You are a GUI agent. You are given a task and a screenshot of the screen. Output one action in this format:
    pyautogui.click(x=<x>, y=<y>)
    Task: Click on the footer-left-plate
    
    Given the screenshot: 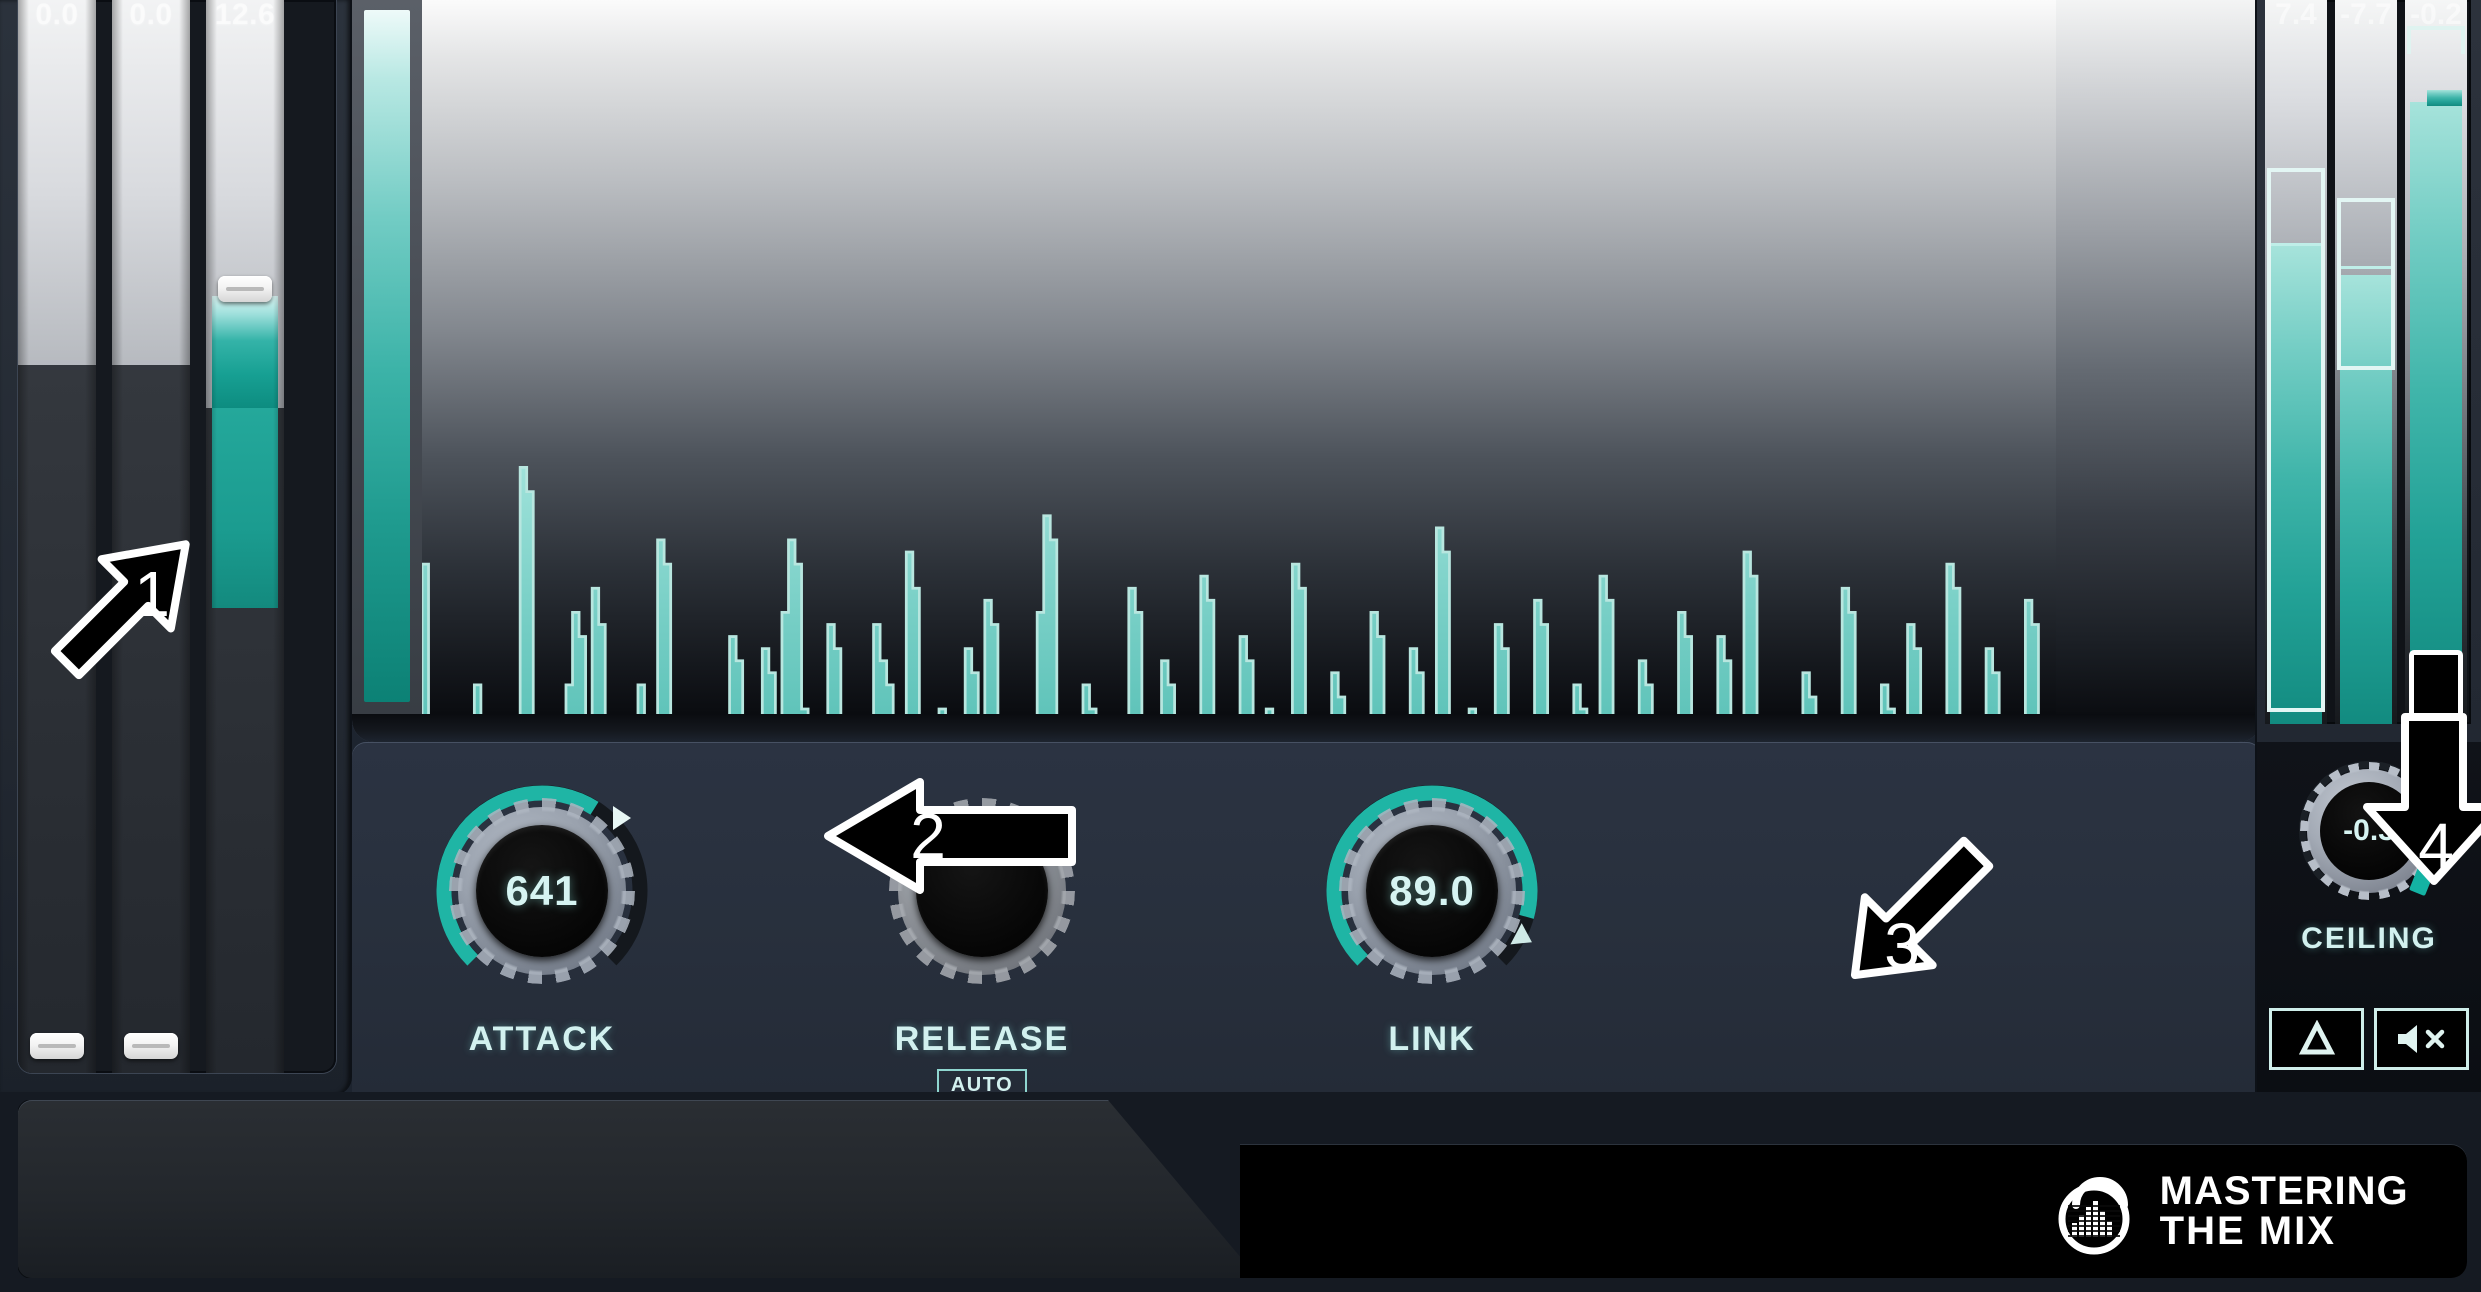 What is the action you would take?
    pyautogui.click(x=638, y=1189)
    